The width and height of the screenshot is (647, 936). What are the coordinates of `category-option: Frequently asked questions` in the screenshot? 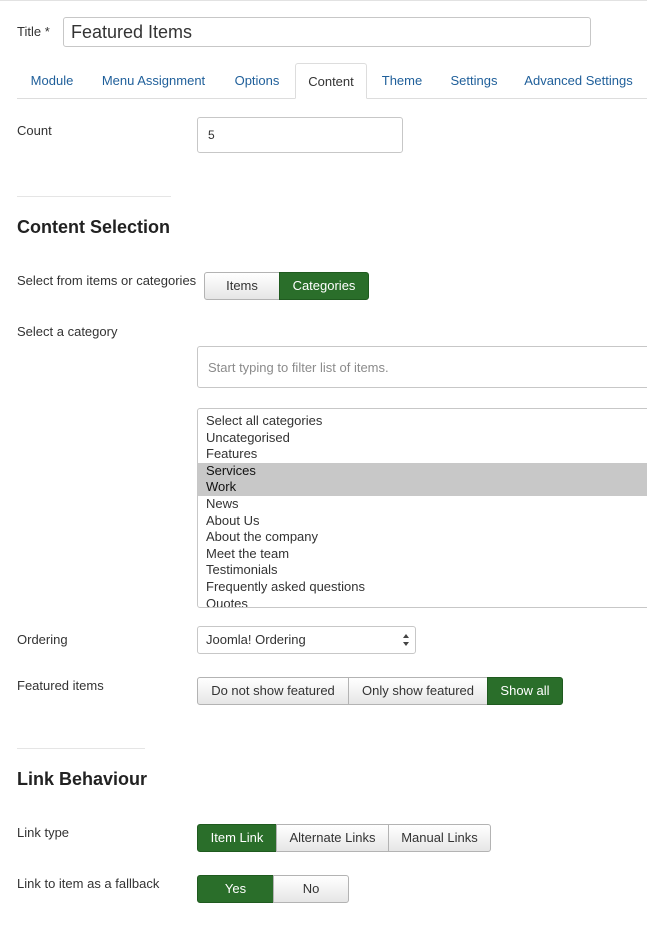 It's located at (422, 587).